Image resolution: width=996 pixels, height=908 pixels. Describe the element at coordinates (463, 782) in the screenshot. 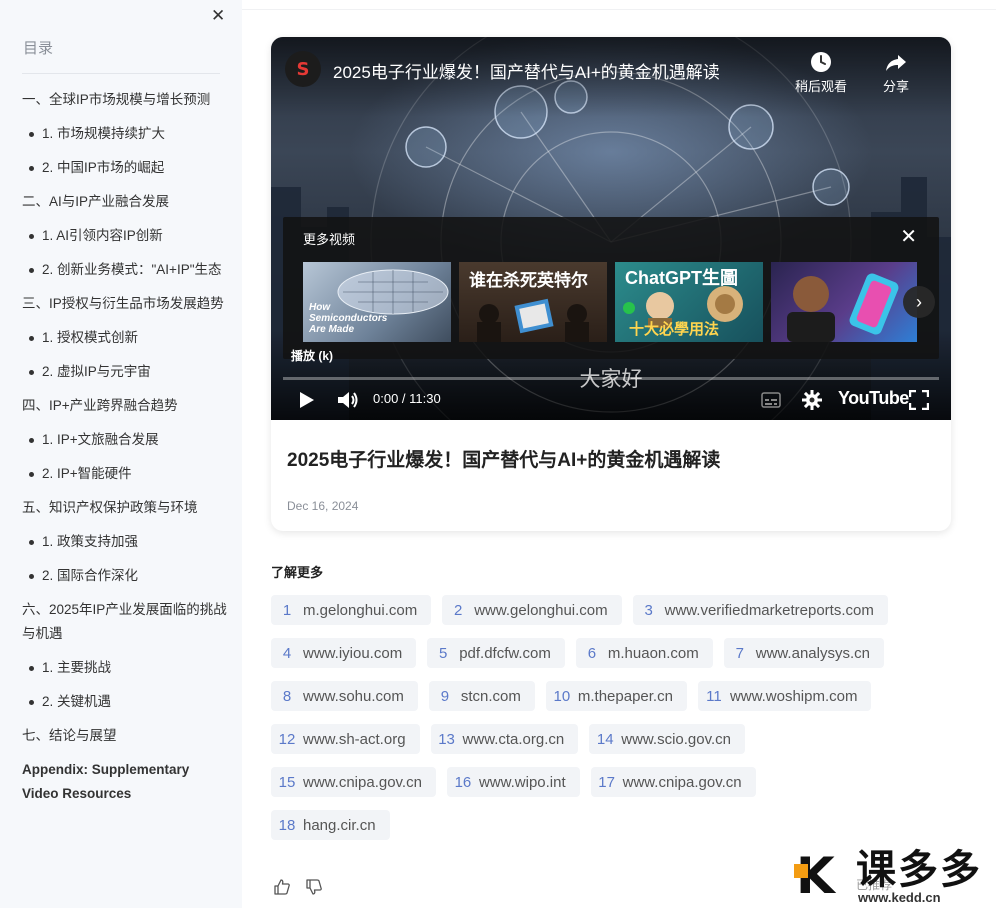

I see `source-number: 16` at that location.